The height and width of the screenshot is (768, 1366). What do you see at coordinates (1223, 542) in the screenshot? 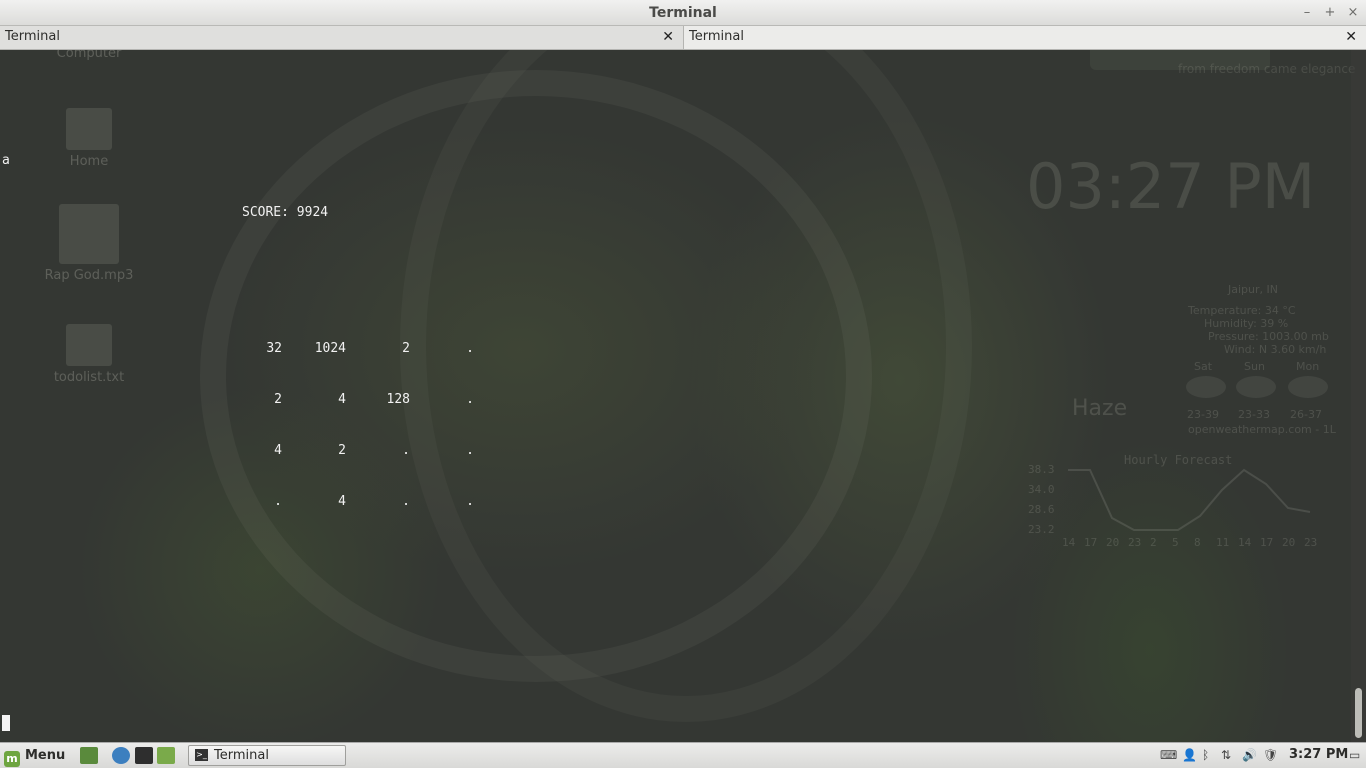
I see `forecast-x-tick: 11` at bounding box center [1223, 542].